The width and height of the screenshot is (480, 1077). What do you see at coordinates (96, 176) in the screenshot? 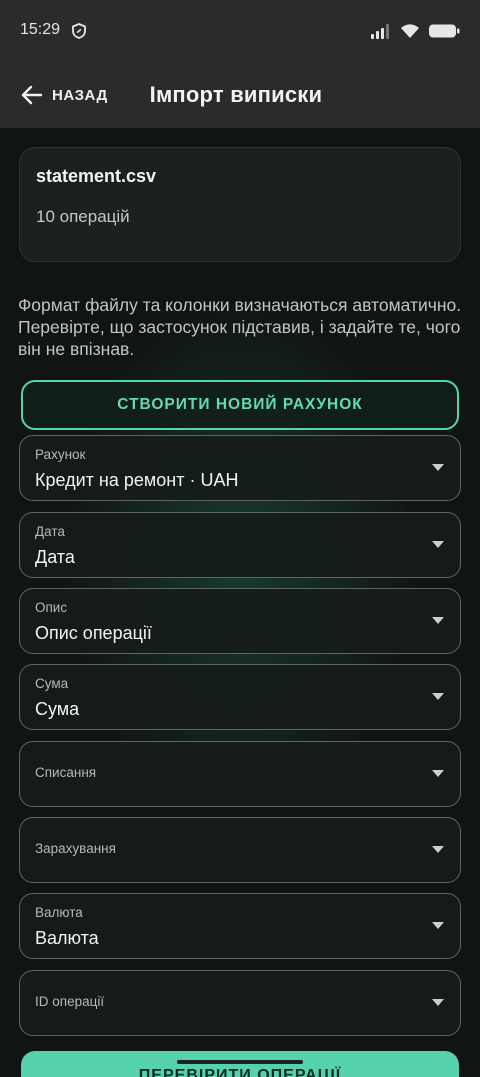
I see `file-name: statement.csv` at bounding box center [96, 176].